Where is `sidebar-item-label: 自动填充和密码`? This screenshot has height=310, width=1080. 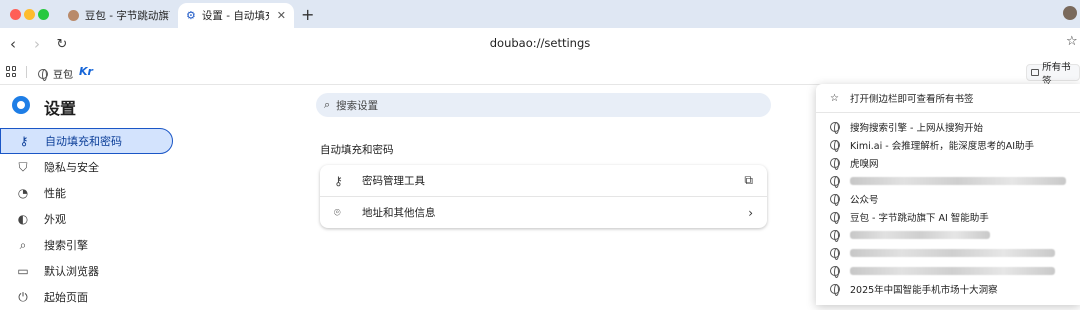
sidebar-item-label: 自动填充和密码 is located at coordinates (83, 141).